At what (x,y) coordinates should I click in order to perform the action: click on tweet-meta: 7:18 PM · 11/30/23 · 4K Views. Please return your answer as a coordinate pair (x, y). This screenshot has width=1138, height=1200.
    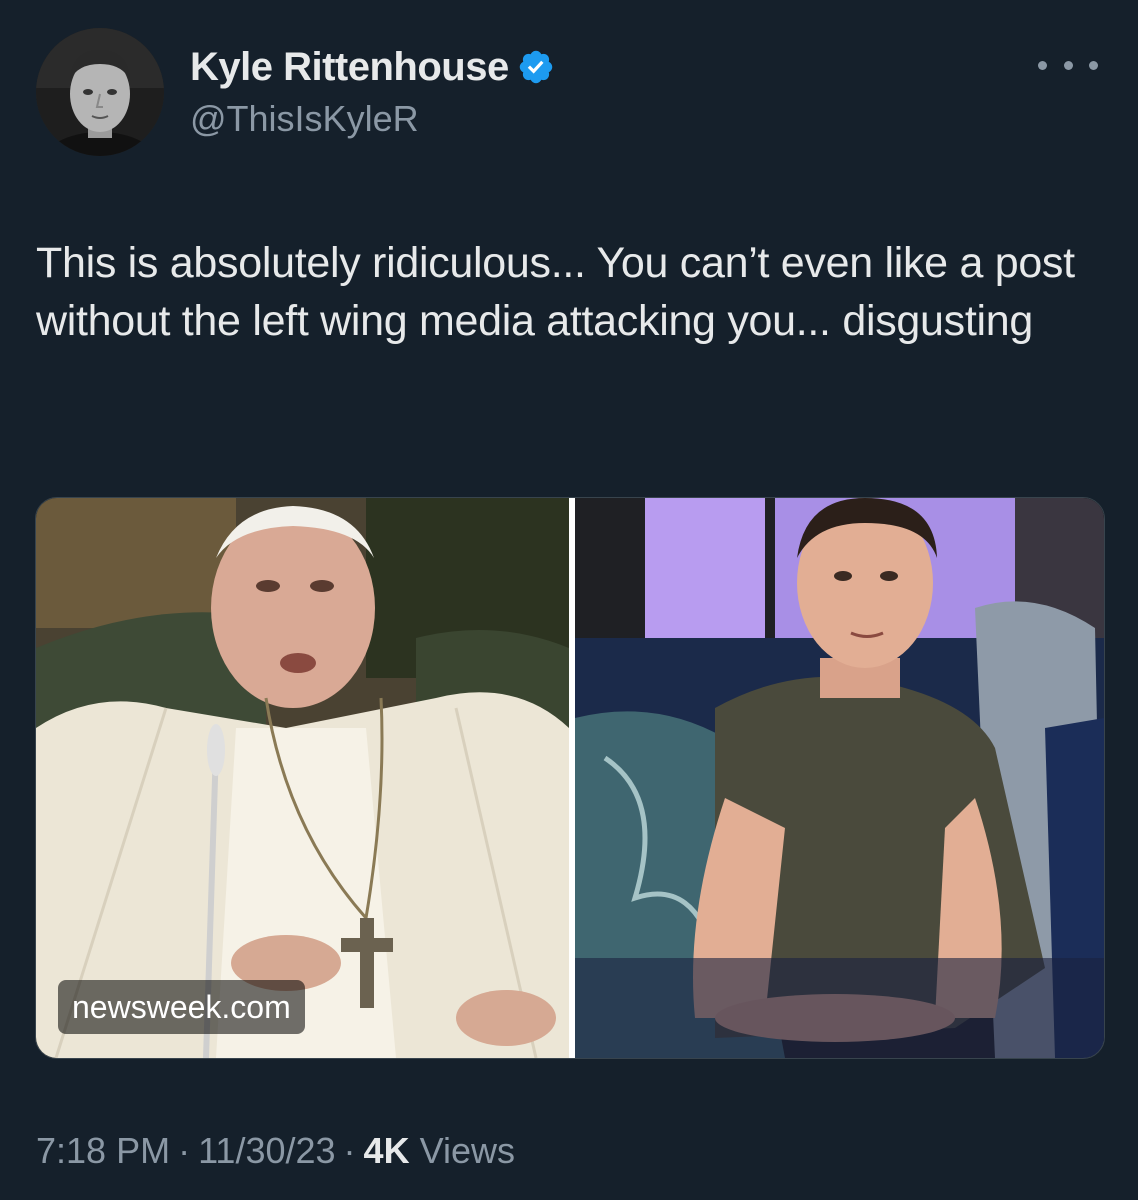
    Looking at the image, I should click on (275, 1151).